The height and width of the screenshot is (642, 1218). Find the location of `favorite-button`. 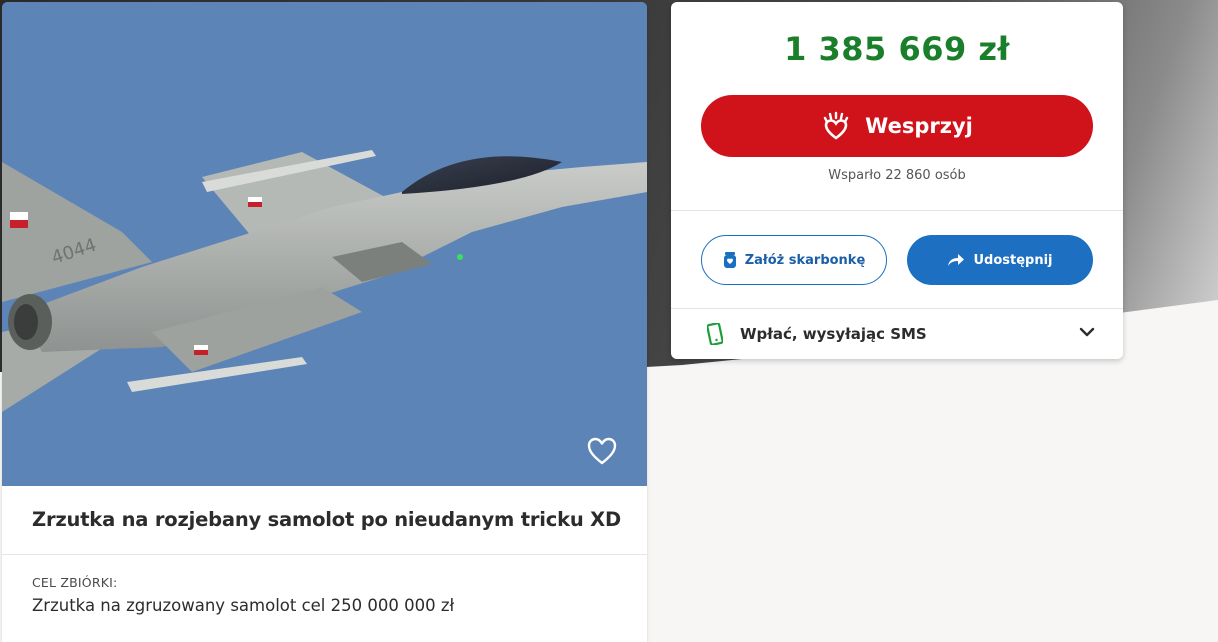

favorite-button is located at coordinates (602, 451).